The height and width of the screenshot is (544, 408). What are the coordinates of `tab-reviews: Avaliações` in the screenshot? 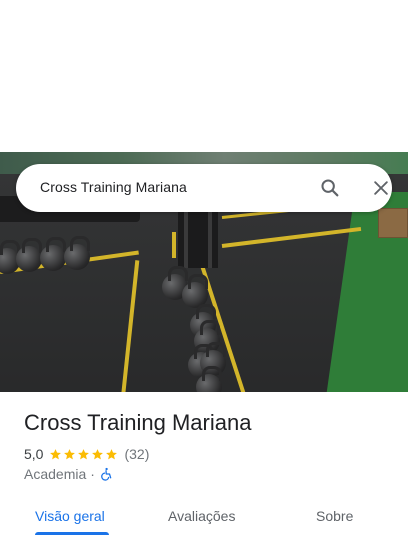 It's located at (201, 516).